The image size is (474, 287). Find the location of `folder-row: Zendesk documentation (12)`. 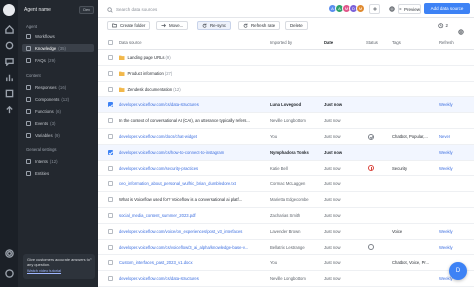

folder-row: Zendesk documentation (12) is located at coordinates (286, 90).